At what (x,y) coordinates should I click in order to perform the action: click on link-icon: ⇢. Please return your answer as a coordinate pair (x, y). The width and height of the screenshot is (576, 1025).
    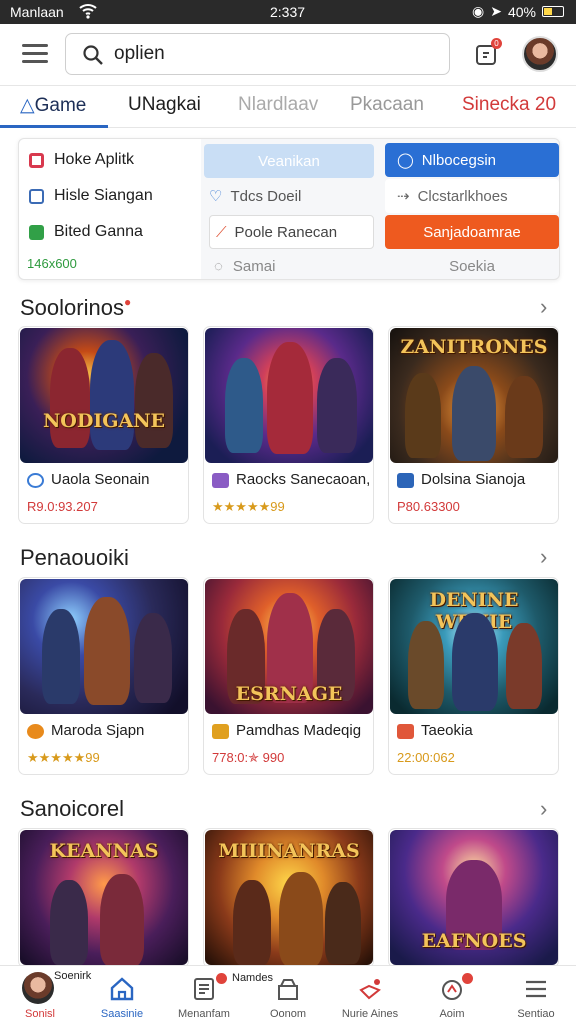
    Looking at the image, I should click on (403, 196).